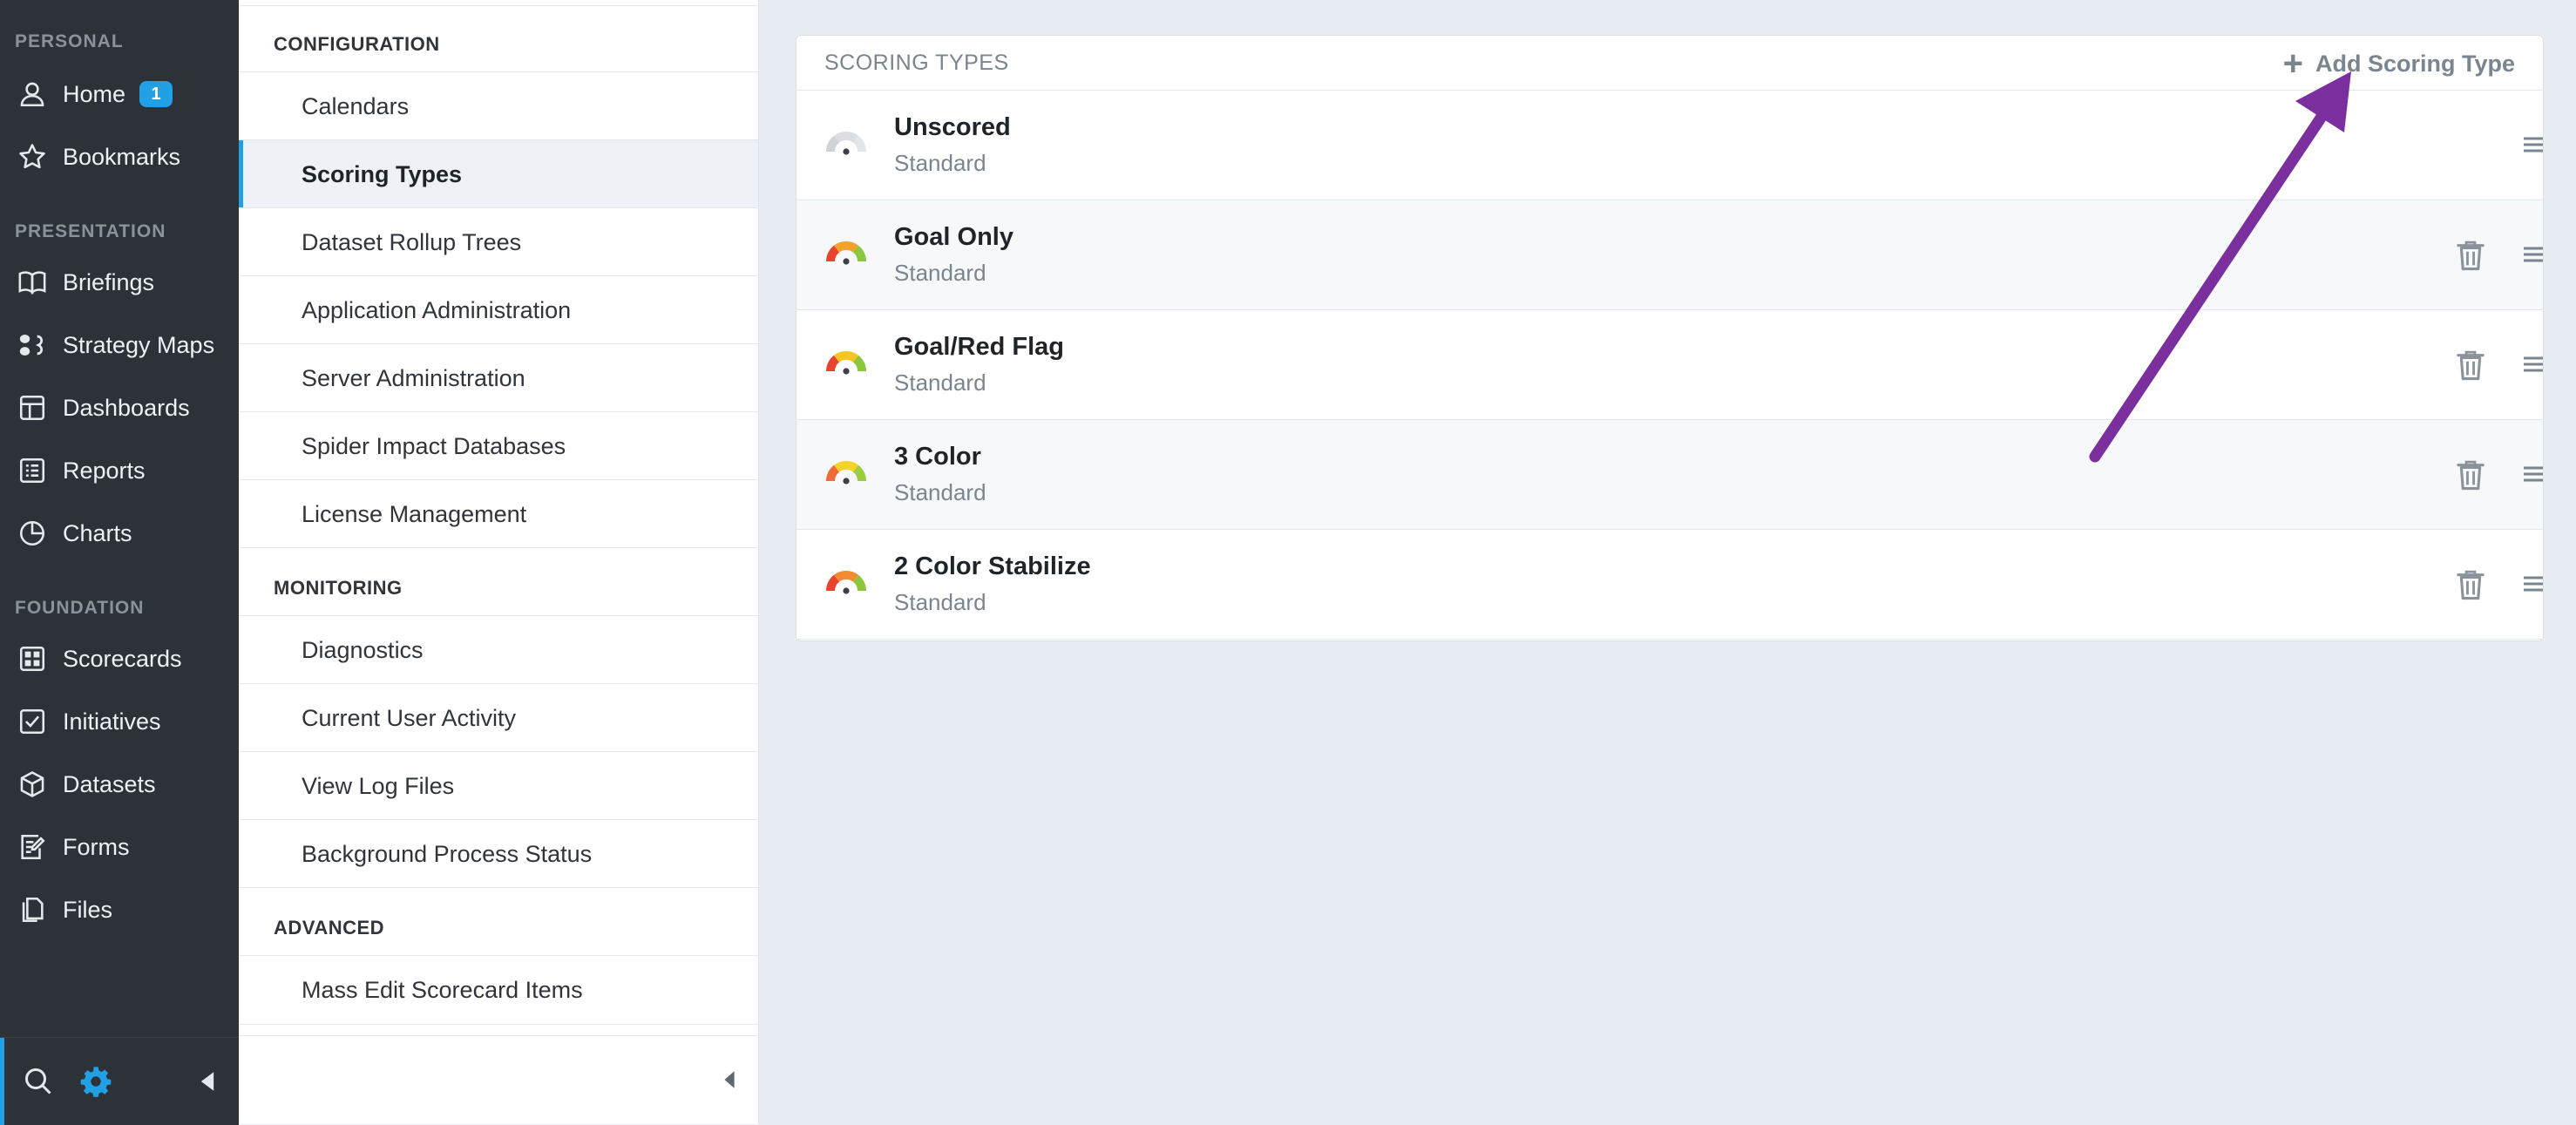  What do you see at coordinates (410, 717) in the screenshot?
I see `menu-item-label: Current User Activity` at bounding box center [410, 717].